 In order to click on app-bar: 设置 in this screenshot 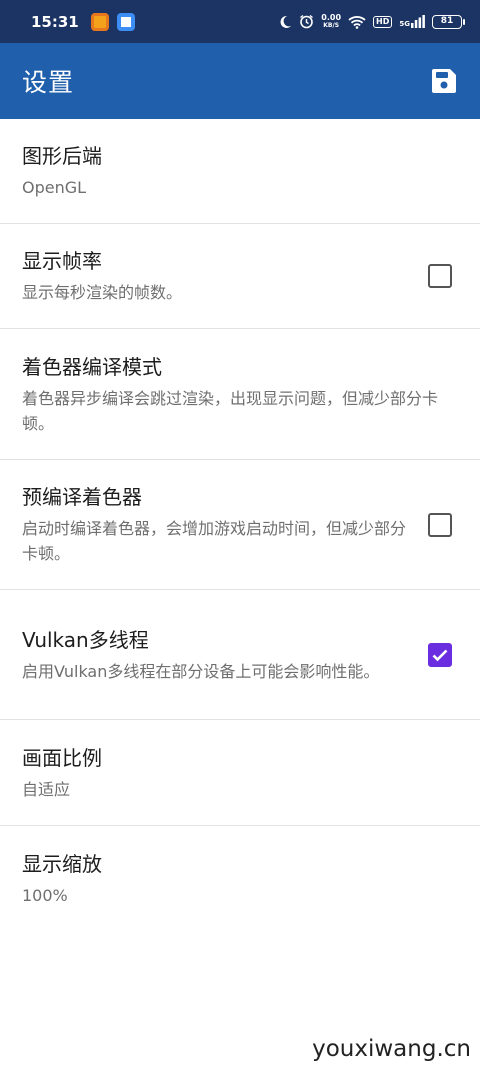, I will do `click(240, 81)`.